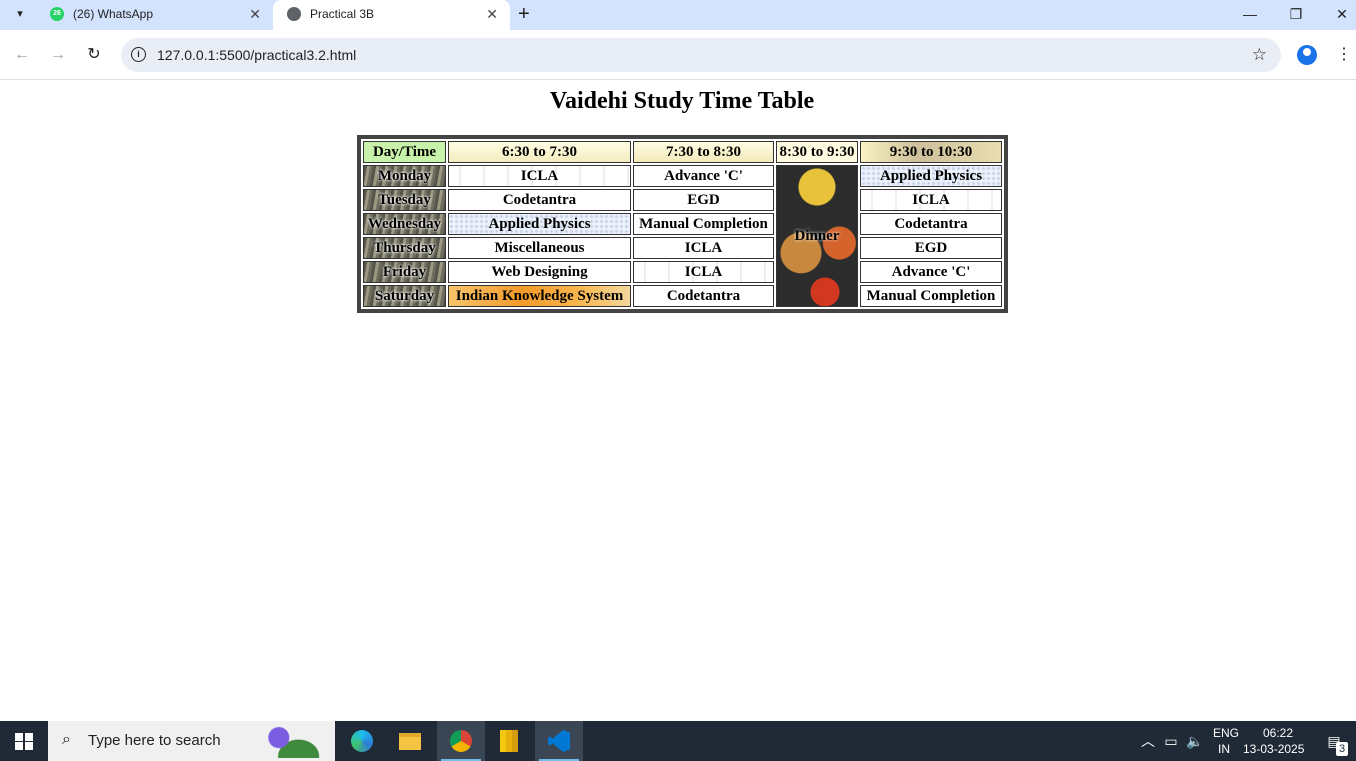  I want to click on profile-avatar-icon, so click(1307, 55).